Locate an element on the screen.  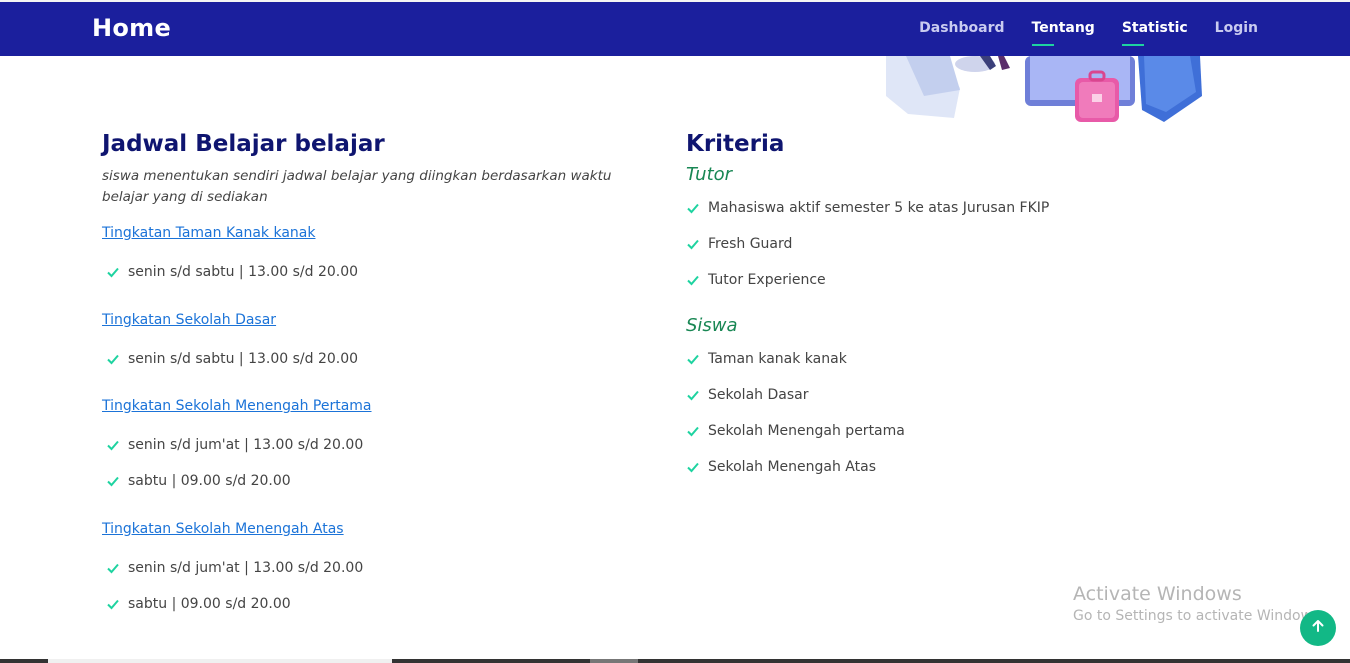
criteria-item: Tutor Experience is located at coordinates (754, 280).